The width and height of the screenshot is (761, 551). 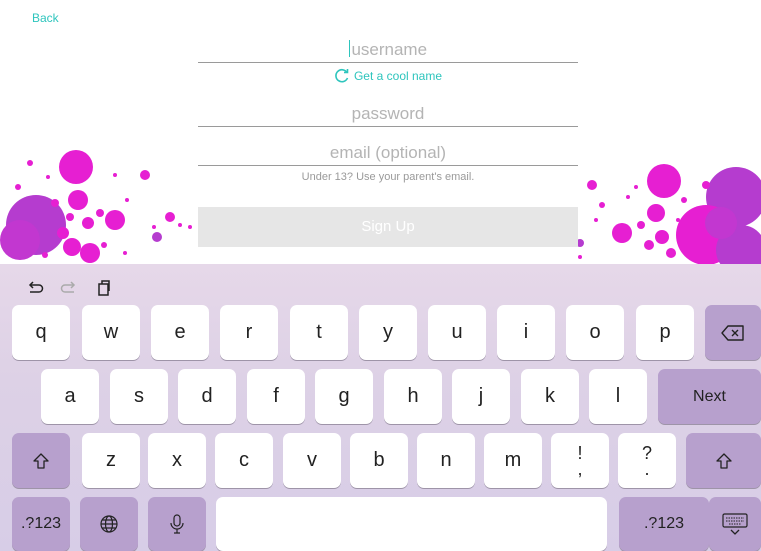 What do you see at coordinates (481, 396) in the screenshot?
I see `key-j: j` at bounding box center [481, 396].